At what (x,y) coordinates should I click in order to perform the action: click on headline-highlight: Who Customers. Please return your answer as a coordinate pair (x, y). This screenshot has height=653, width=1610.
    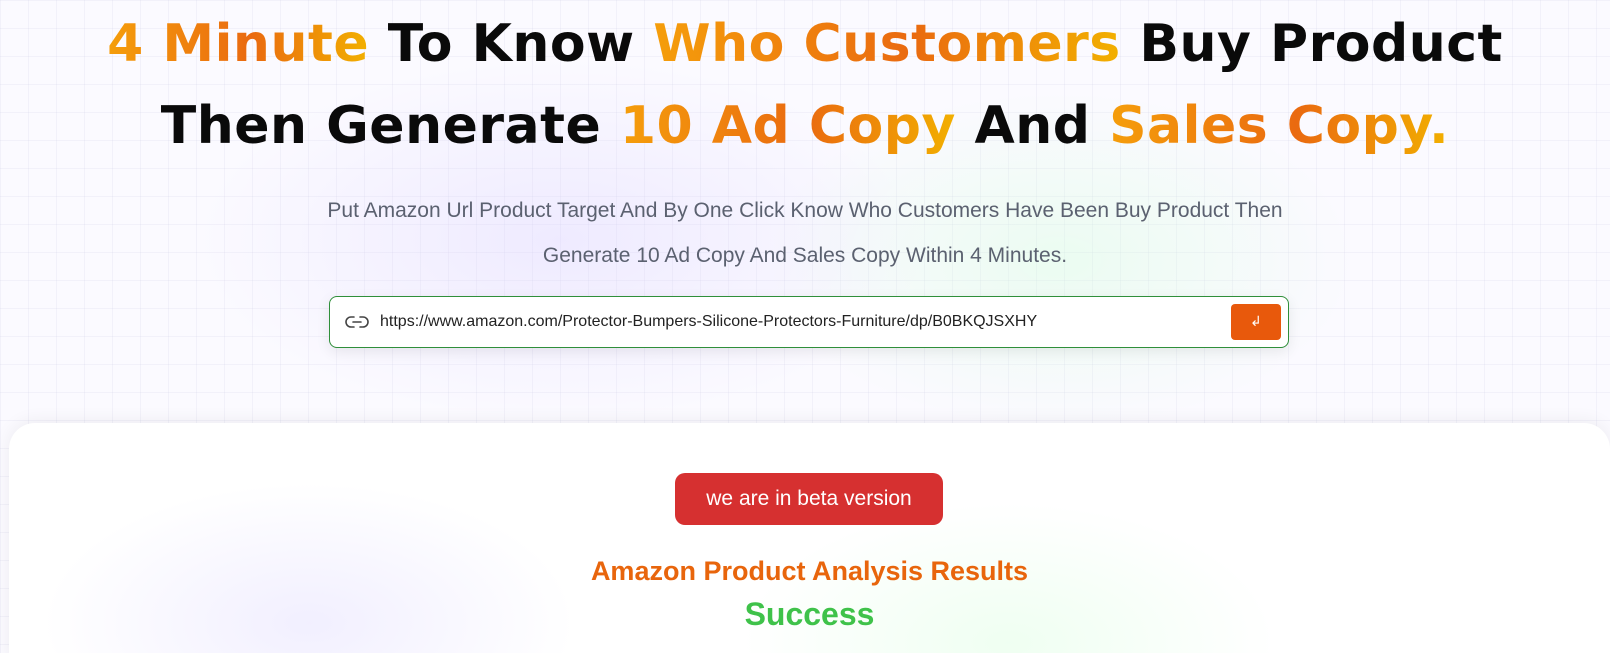
    Looking at the image, I should click on (887, 44).